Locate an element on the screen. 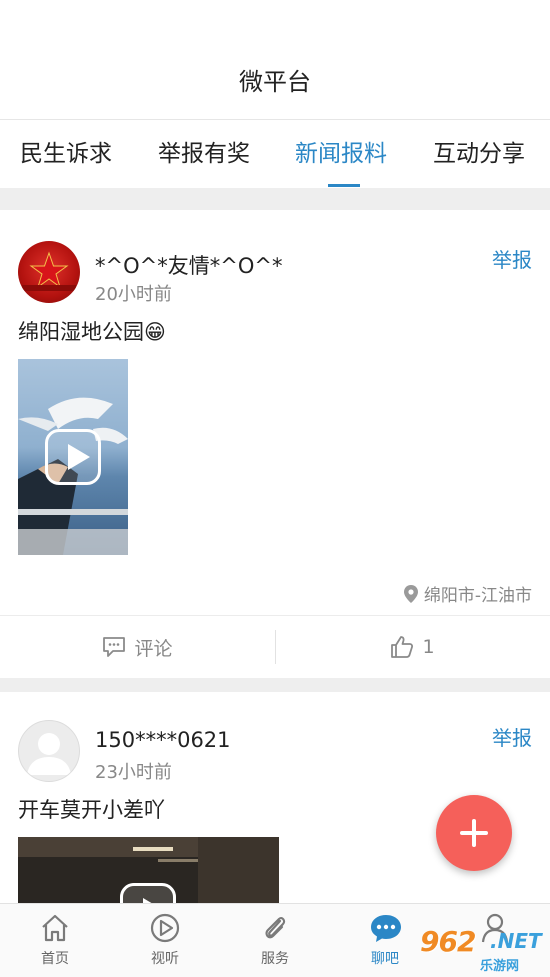  comment-button: 评论 is located at coordinates (137, 647).